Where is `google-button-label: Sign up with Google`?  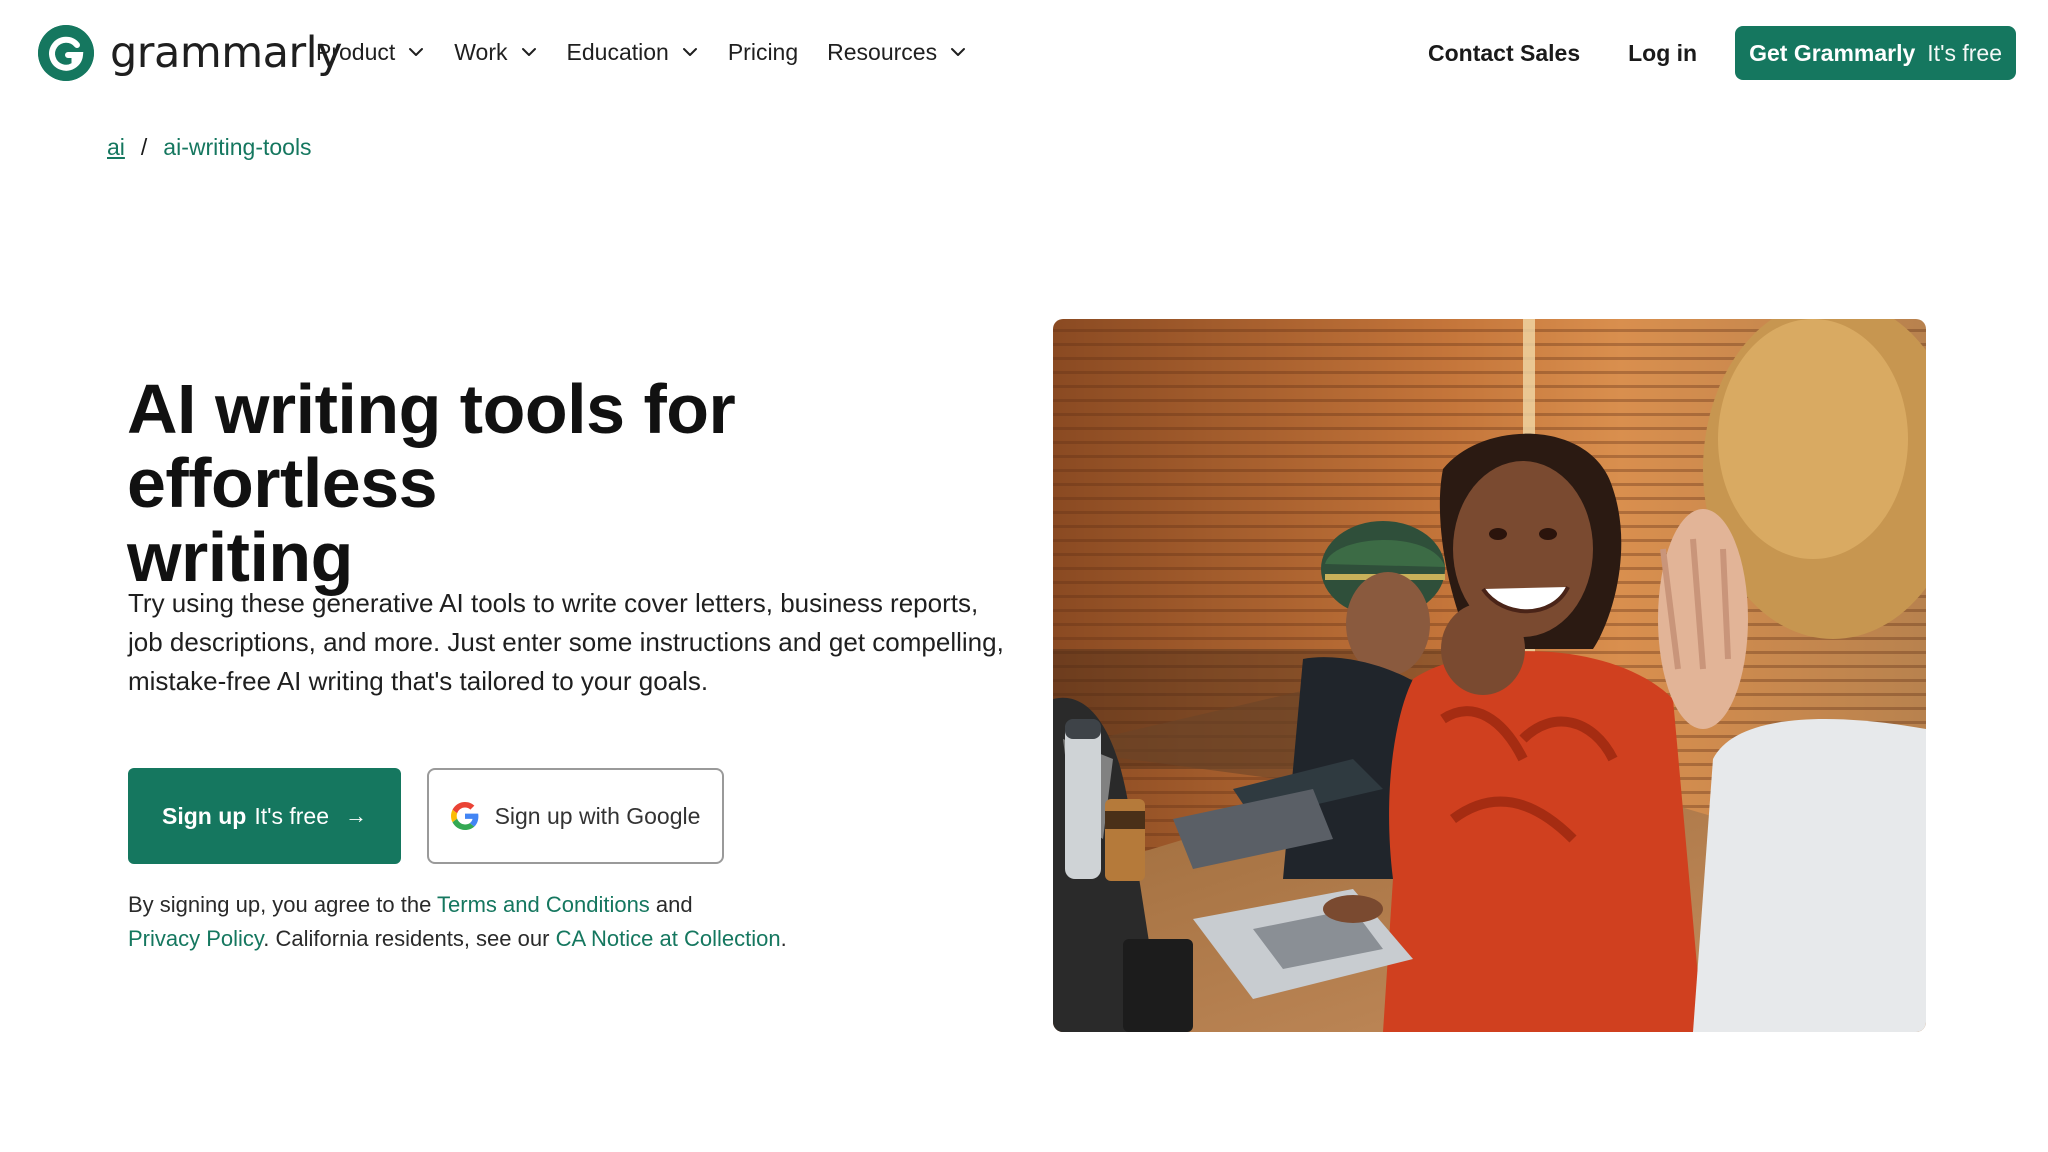 google-button-label: Sign up with Google is located at coordinates (597, 815).